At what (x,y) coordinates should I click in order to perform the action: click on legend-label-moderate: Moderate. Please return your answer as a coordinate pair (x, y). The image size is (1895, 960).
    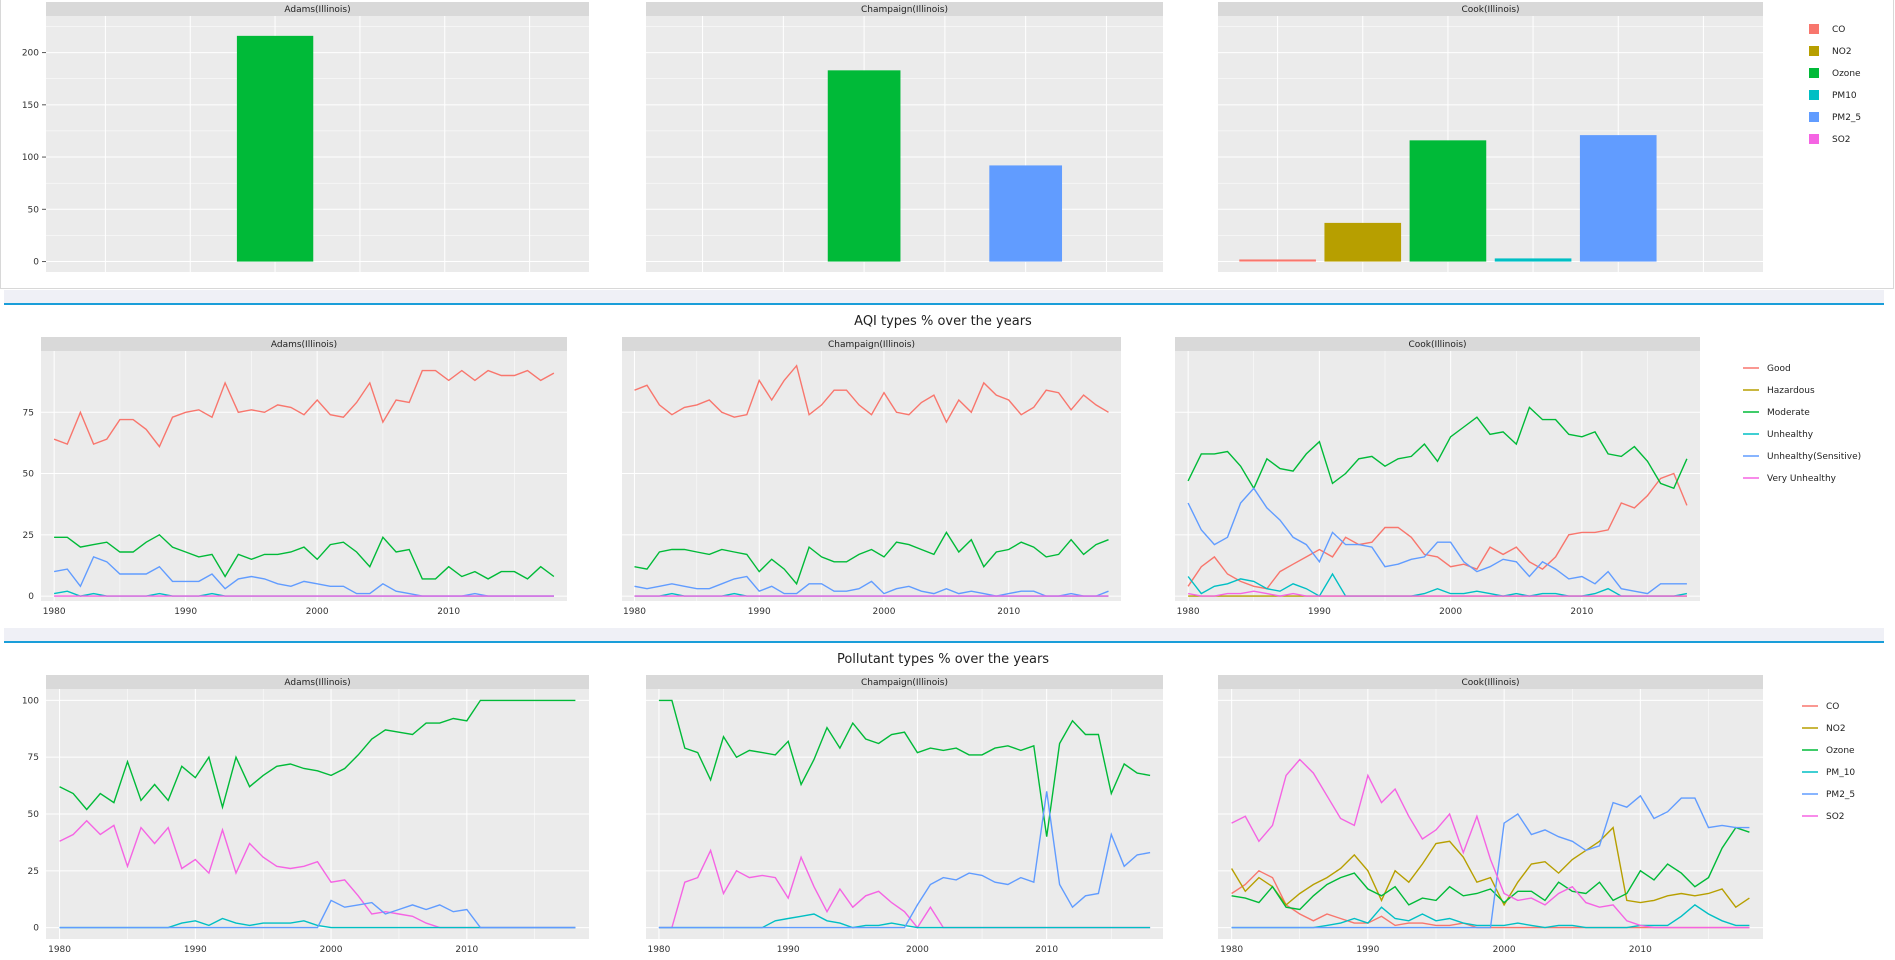
    Looking at the image, I should click on (1788, 413).